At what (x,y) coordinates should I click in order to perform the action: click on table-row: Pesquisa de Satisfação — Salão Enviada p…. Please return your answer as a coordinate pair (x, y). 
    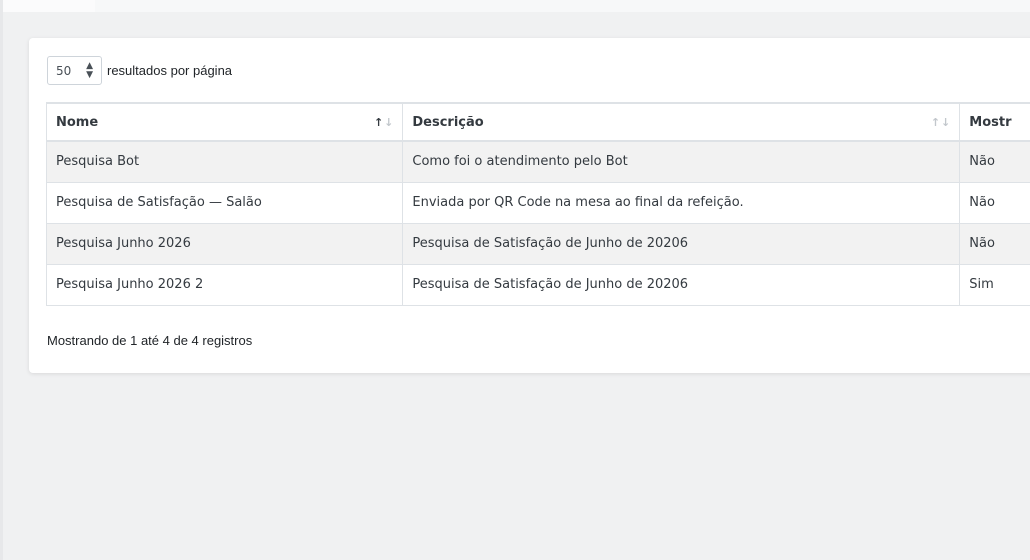
    Looking at the image, I should click on (537, 202).